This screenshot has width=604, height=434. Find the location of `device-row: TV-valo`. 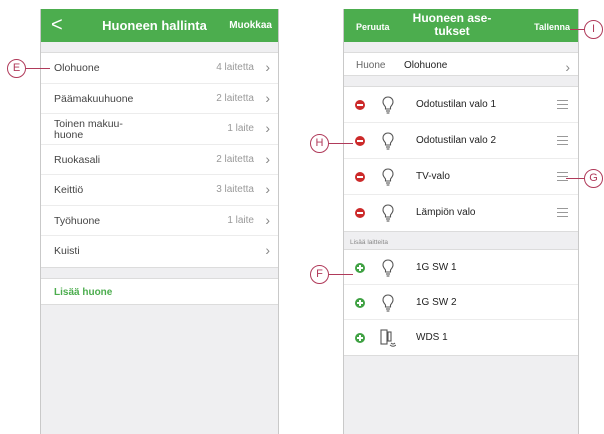

device-row: TV-valo is located at coordinates (461, 177).